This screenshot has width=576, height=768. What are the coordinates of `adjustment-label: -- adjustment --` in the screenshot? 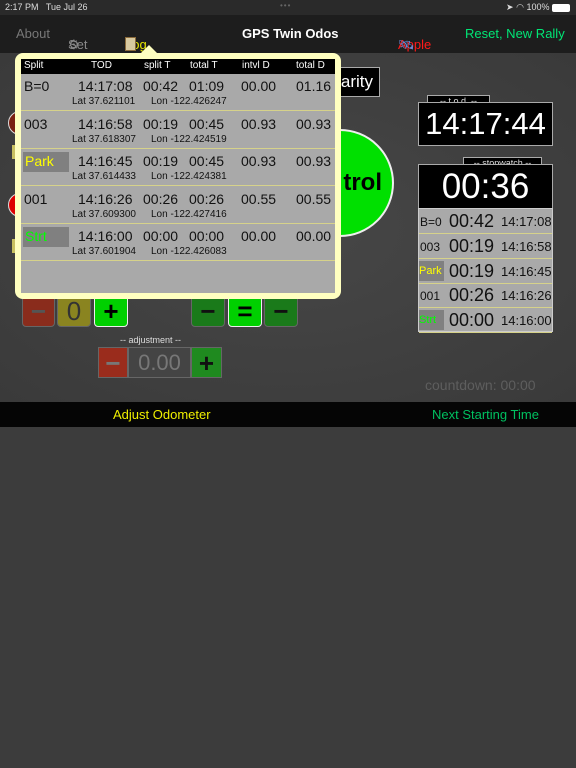 It's located at (151, 340).